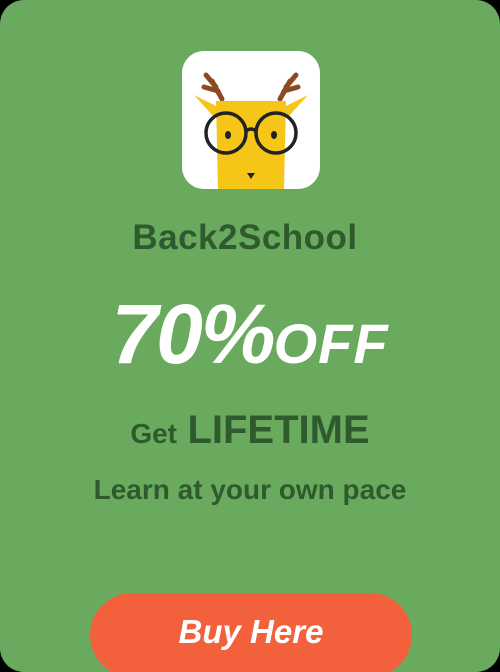 The image size is (500, 672). What do you see at coordinates (193, 334) in the screenshot?
I see `discount-percent: 70%` at bounding box center [193, 334].